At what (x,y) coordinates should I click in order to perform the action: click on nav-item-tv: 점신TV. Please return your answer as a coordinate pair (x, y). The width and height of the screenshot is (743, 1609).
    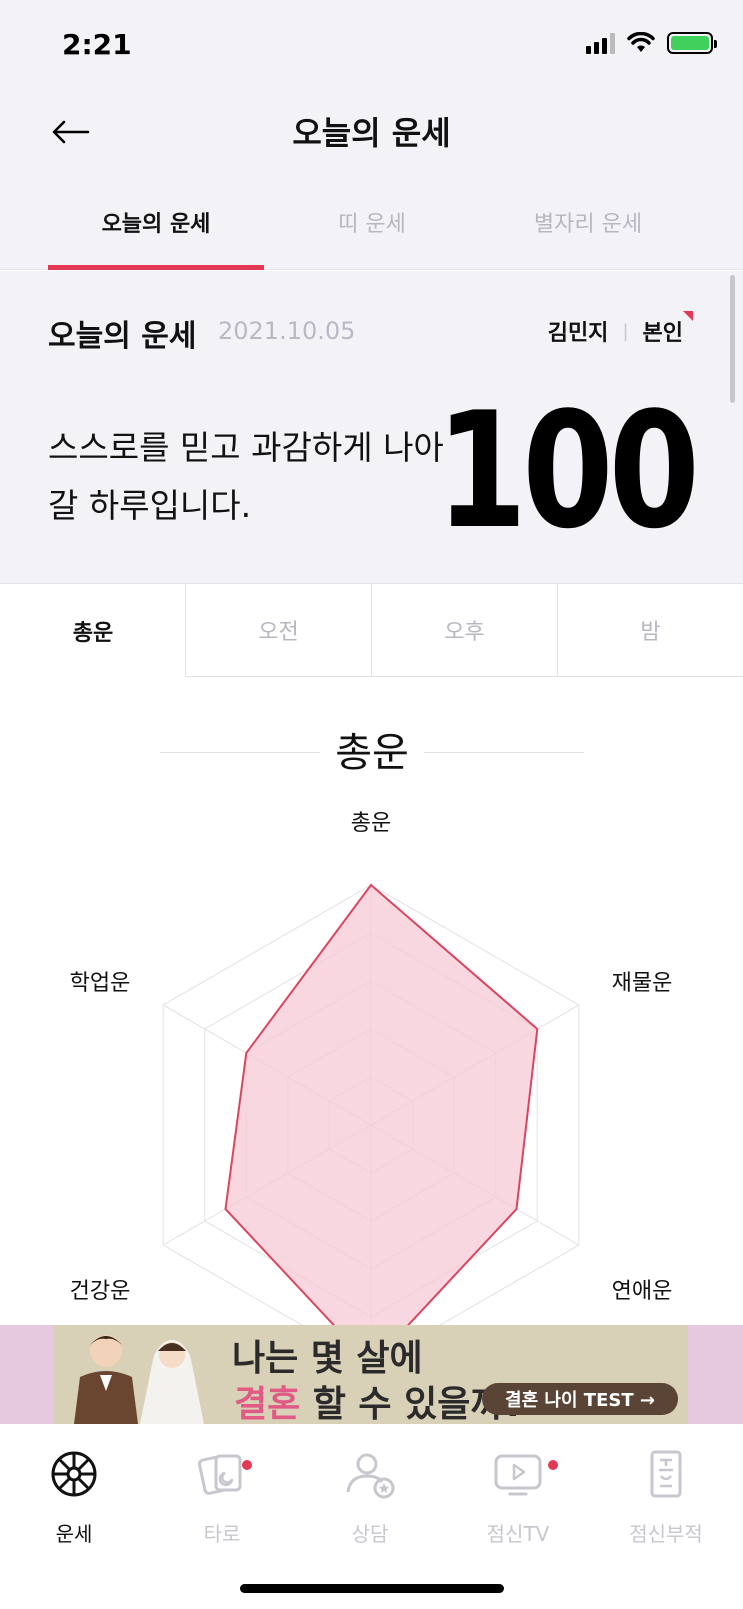
    Looking at the image, I should click on (518, 1496).